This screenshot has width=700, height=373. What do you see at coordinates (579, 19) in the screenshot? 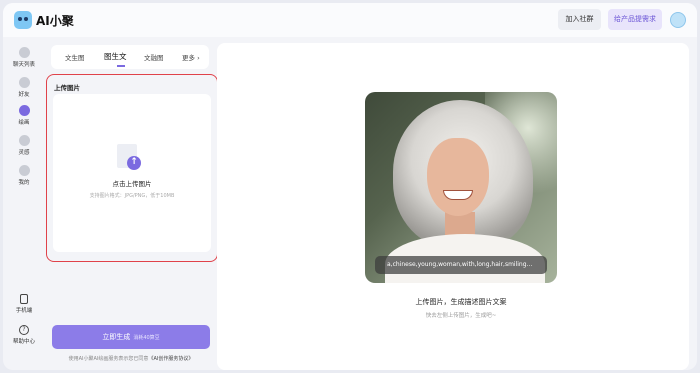
I see `join-community-button: 加入社群` at bounding box center [579, 19].